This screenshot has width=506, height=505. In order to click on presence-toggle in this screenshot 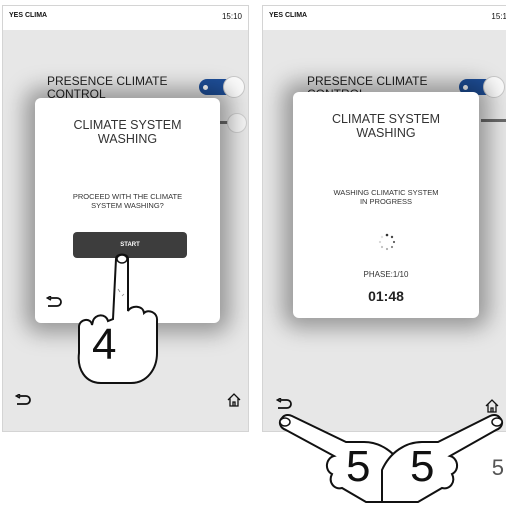, I will do `click(222, 87)`.